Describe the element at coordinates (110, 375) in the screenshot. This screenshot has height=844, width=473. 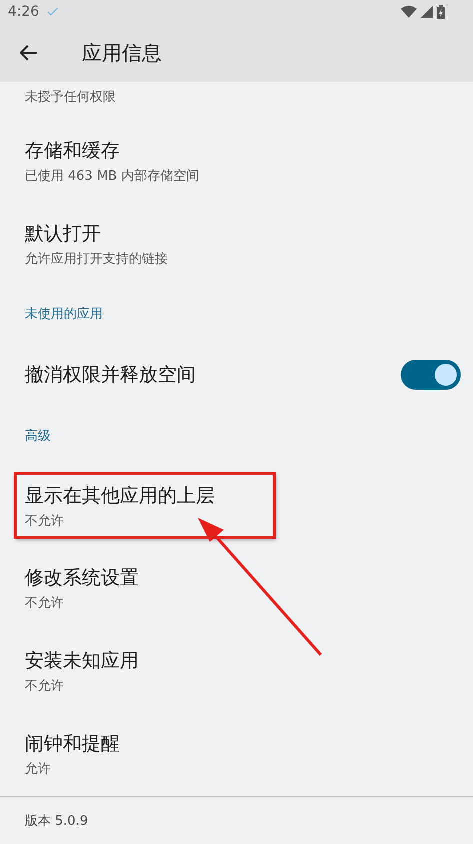
I see `item-title: 撤消权限并释放空间` at that location.